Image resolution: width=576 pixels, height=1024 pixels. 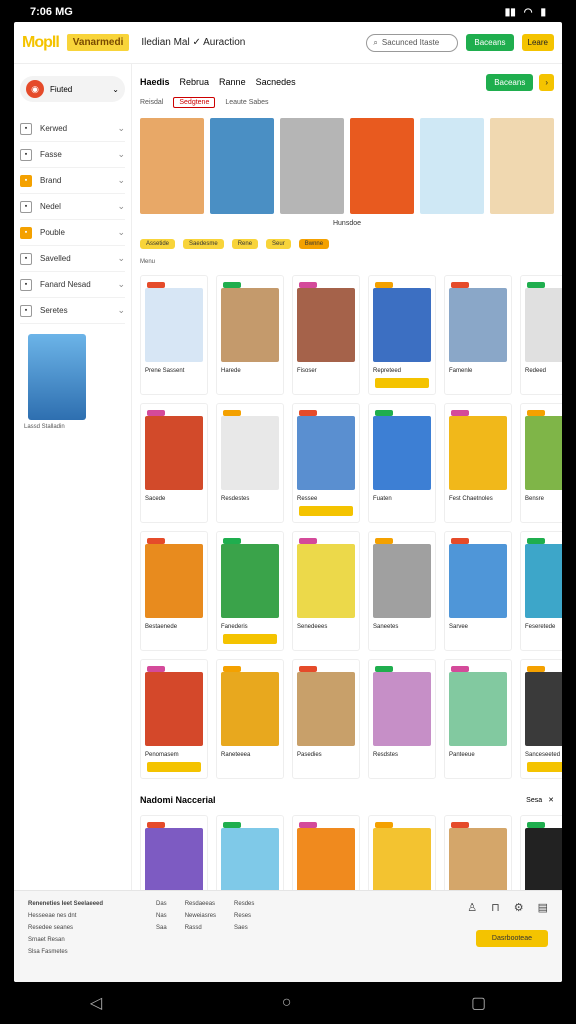 I want to click on product-card: Redeed, so click(x=541, y=335).